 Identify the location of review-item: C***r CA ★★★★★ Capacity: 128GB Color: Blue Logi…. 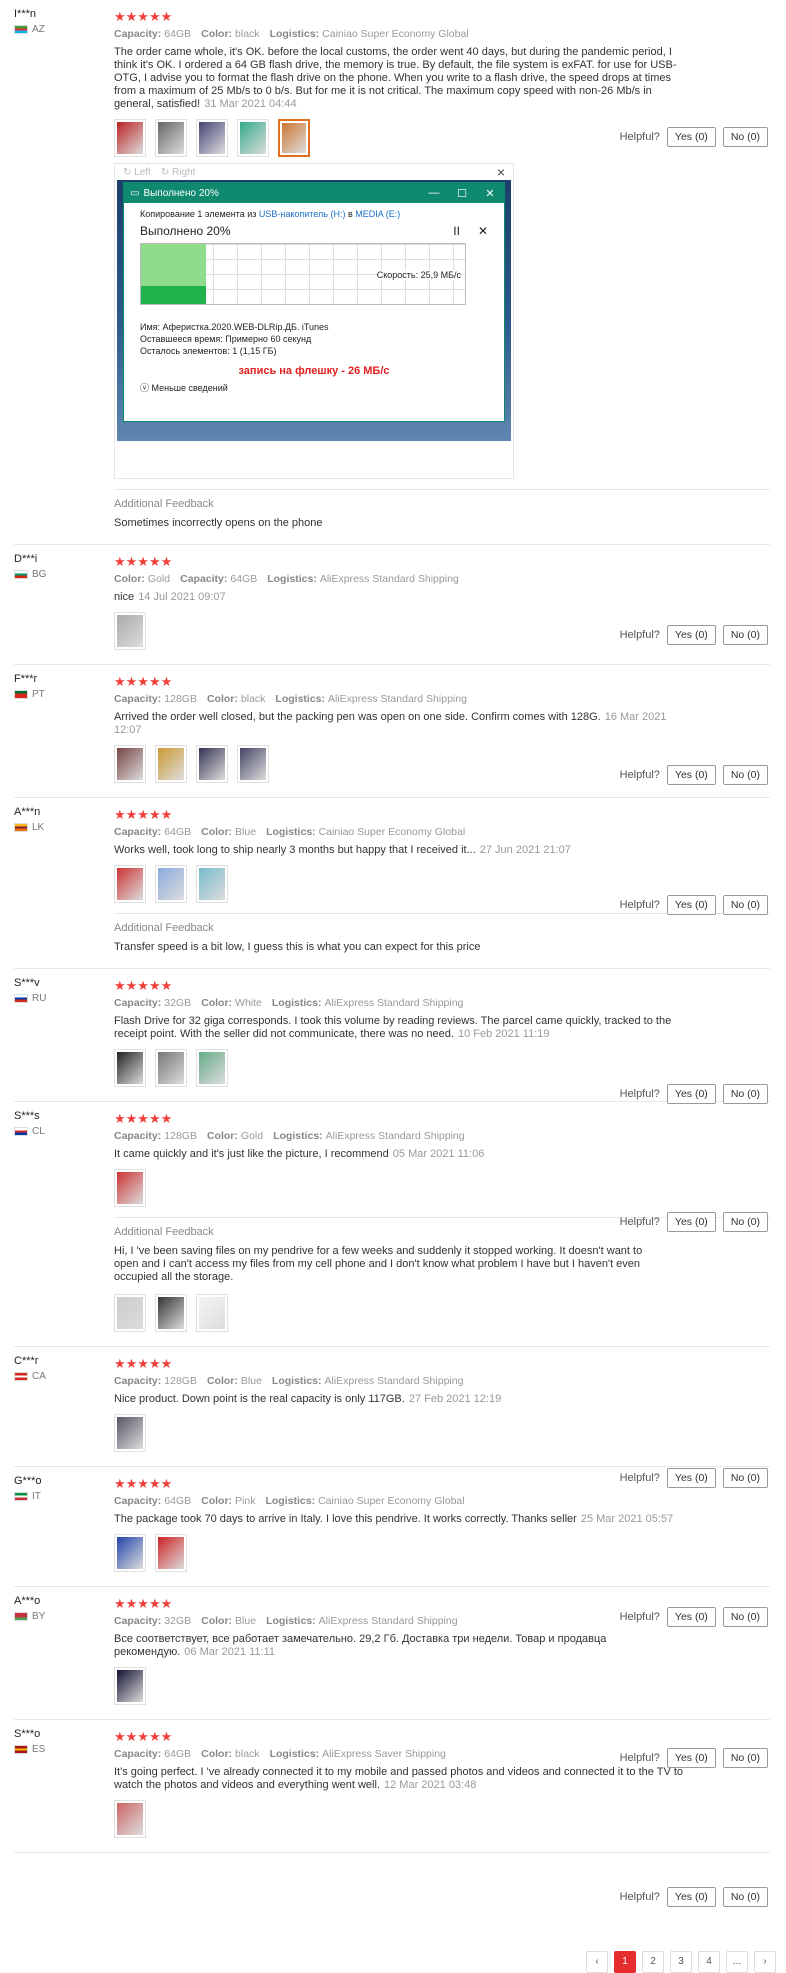
(392, 1407).